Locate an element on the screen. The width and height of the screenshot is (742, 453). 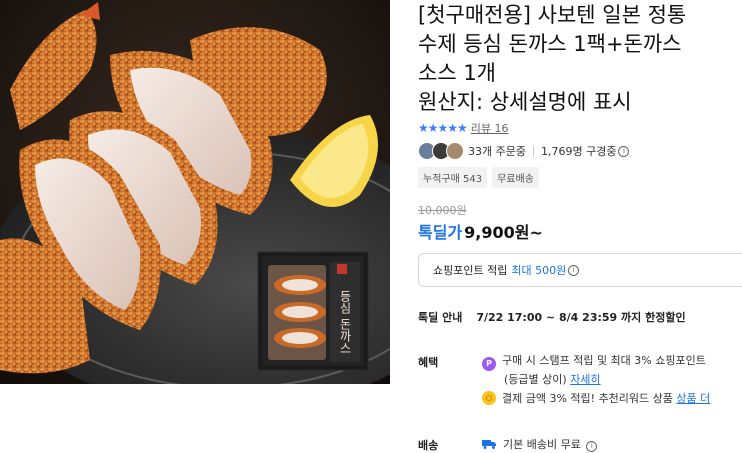
original-price: 10,000원 is located at coordinates (442, 210).